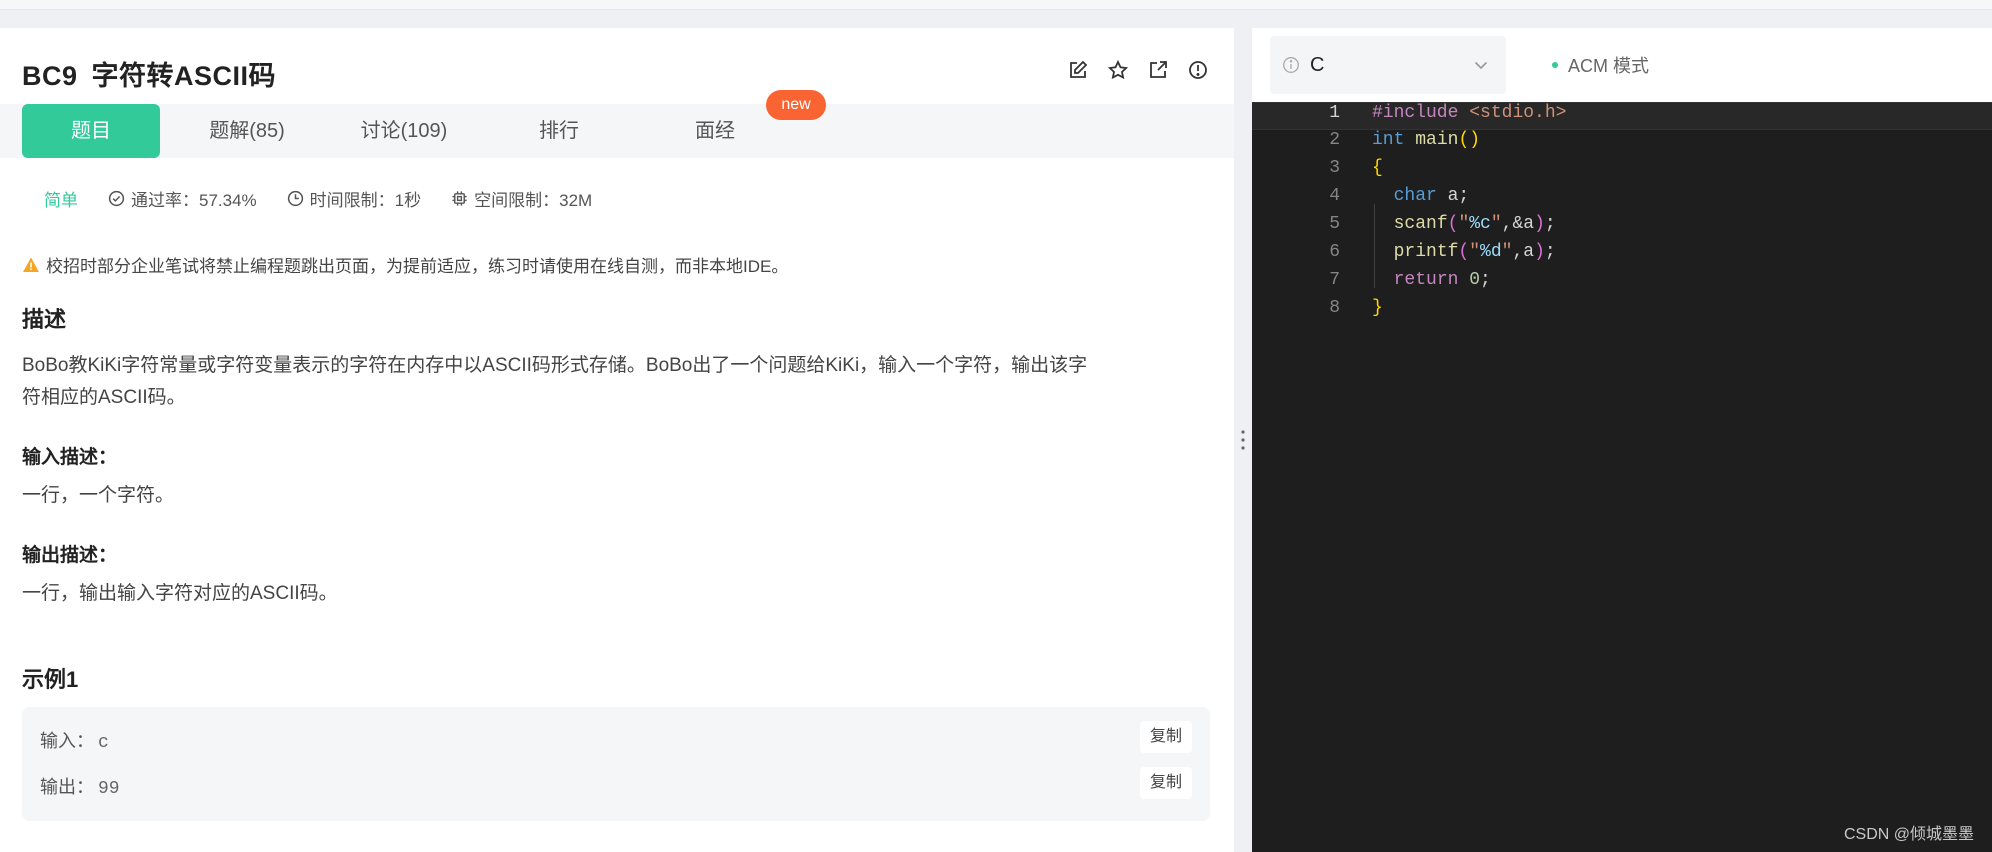 This screenshot has width=1992, height=852. I want to click on chip-icon, so click(459, 198).